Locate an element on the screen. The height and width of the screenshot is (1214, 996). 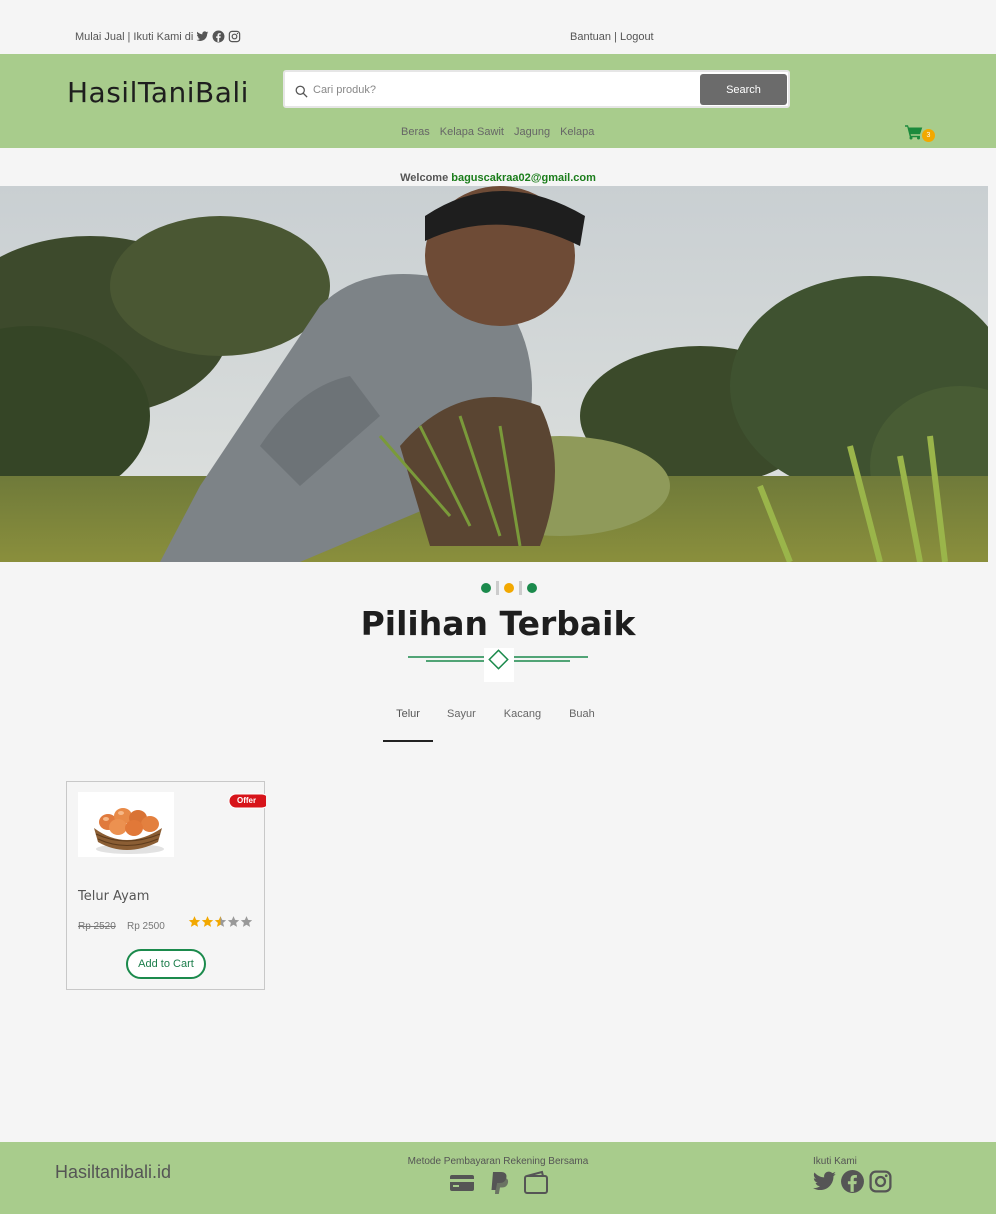
wallet-icon is located at coordinates (536, 1182).